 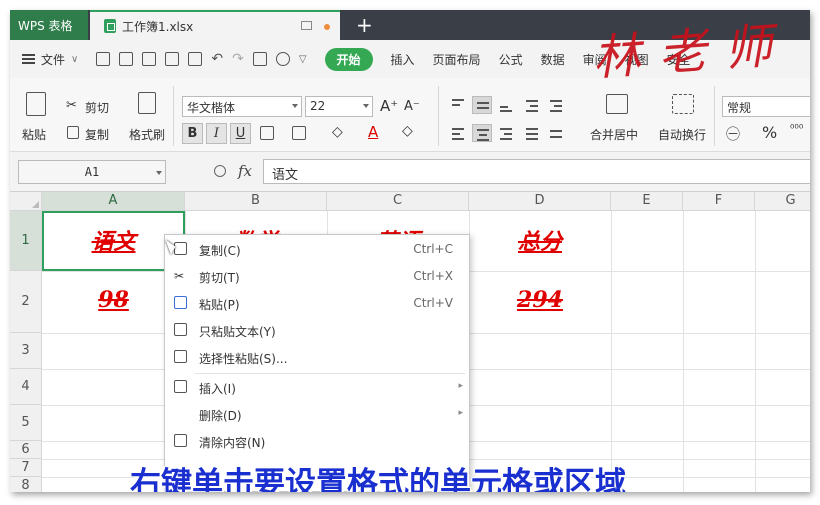 I want to click on paste-button: 粘贴, so click(x=34, y=134).